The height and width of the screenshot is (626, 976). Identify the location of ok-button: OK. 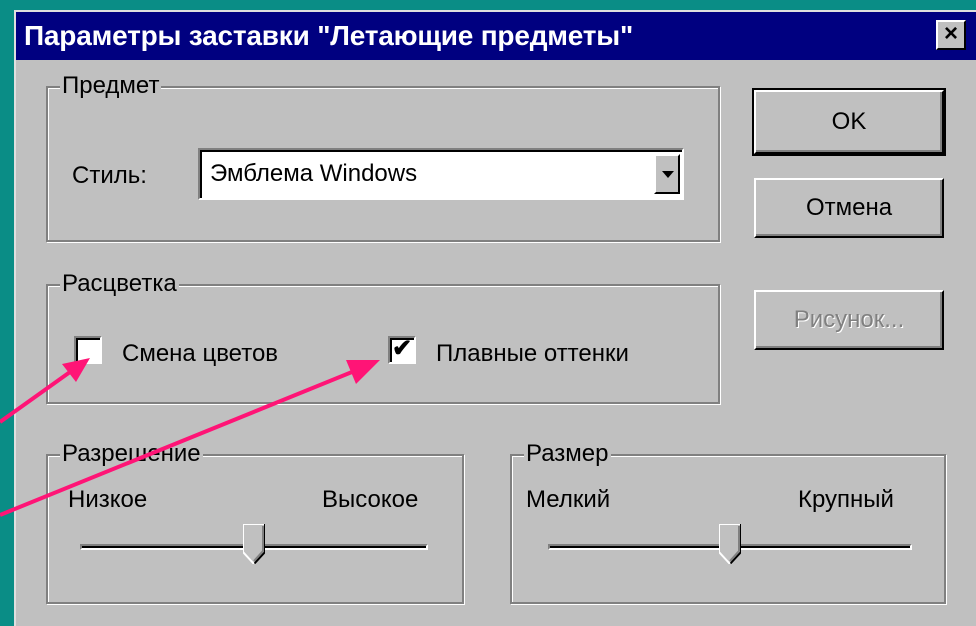
(849, 122).